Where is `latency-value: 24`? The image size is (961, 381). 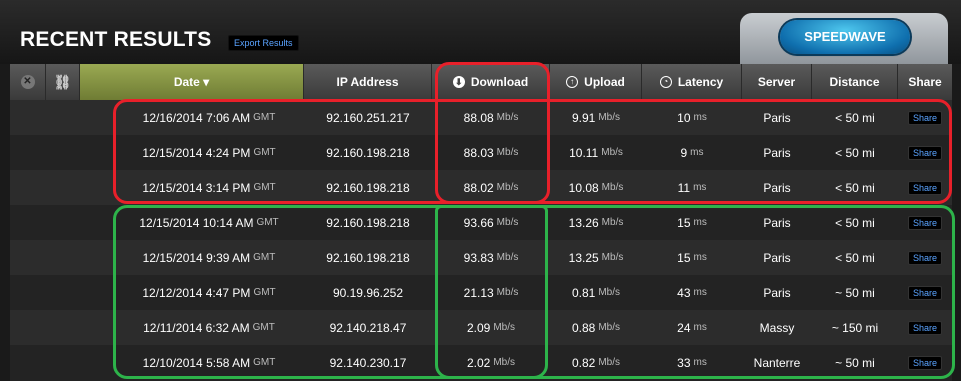 latency-value: 24 is located at coordinates (684, 327).